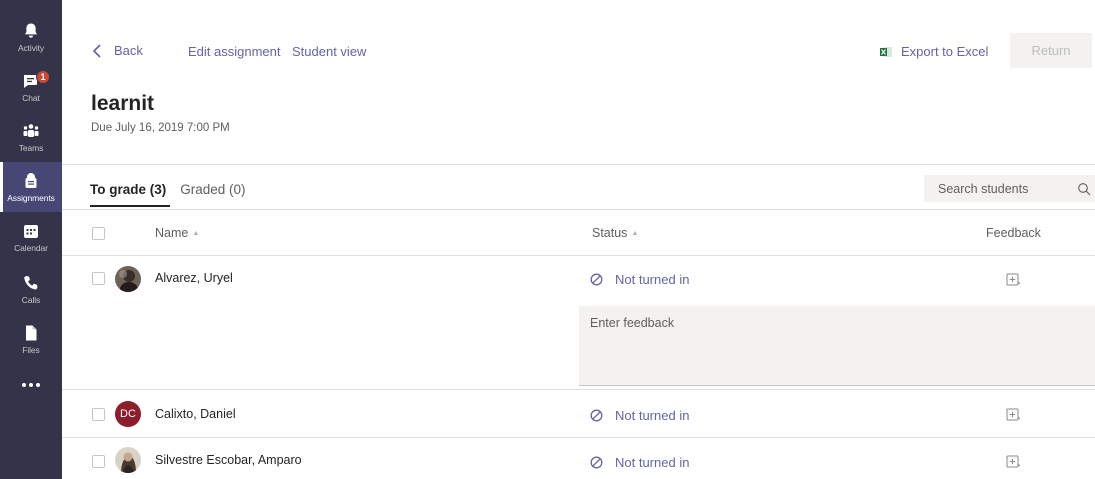 The height and width of the screenshot is (479, 1095). What do you see at coordinates (31, 247) in the screenshot?
I see `rail-label: Calendar` at bounding box center [31, 247].